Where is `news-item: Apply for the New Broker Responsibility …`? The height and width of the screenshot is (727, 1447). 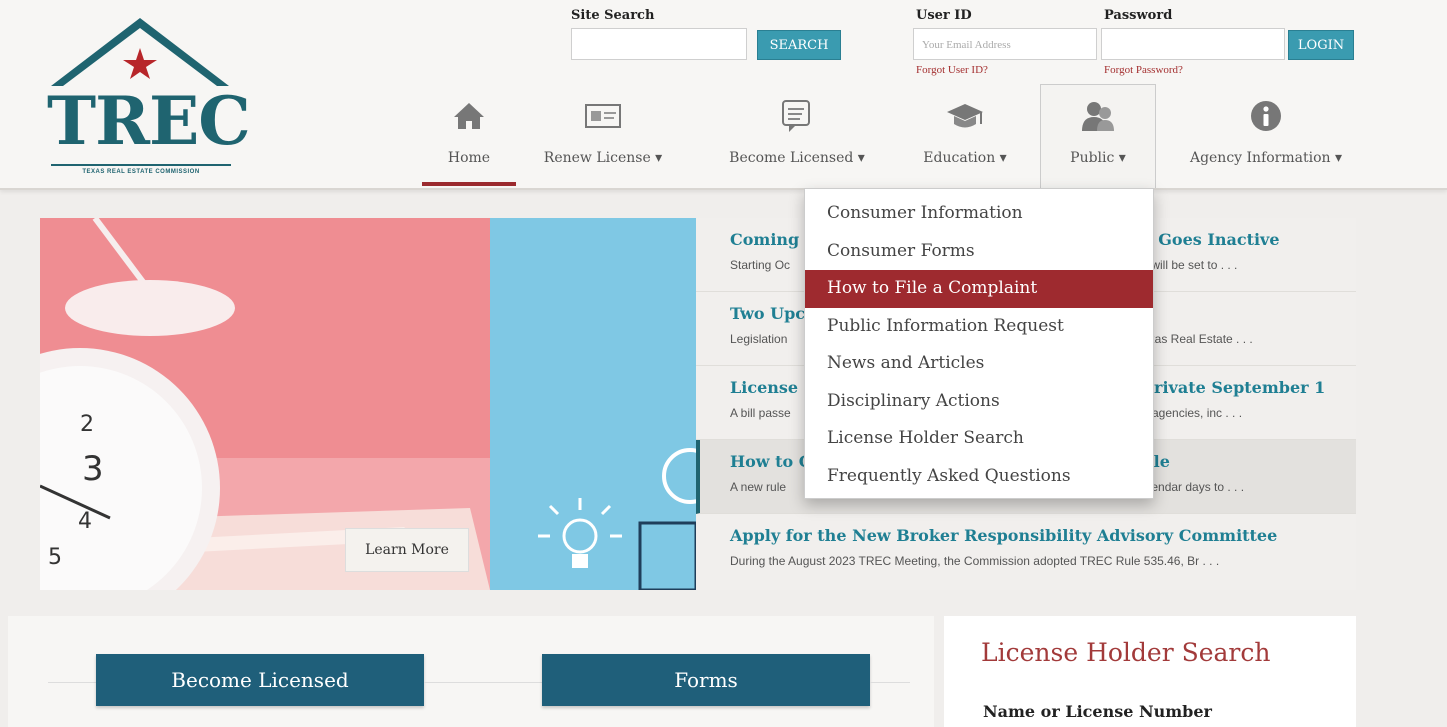
news-item: Apply for the New Broker Responsibility … is located at coordinates (1026, 551).